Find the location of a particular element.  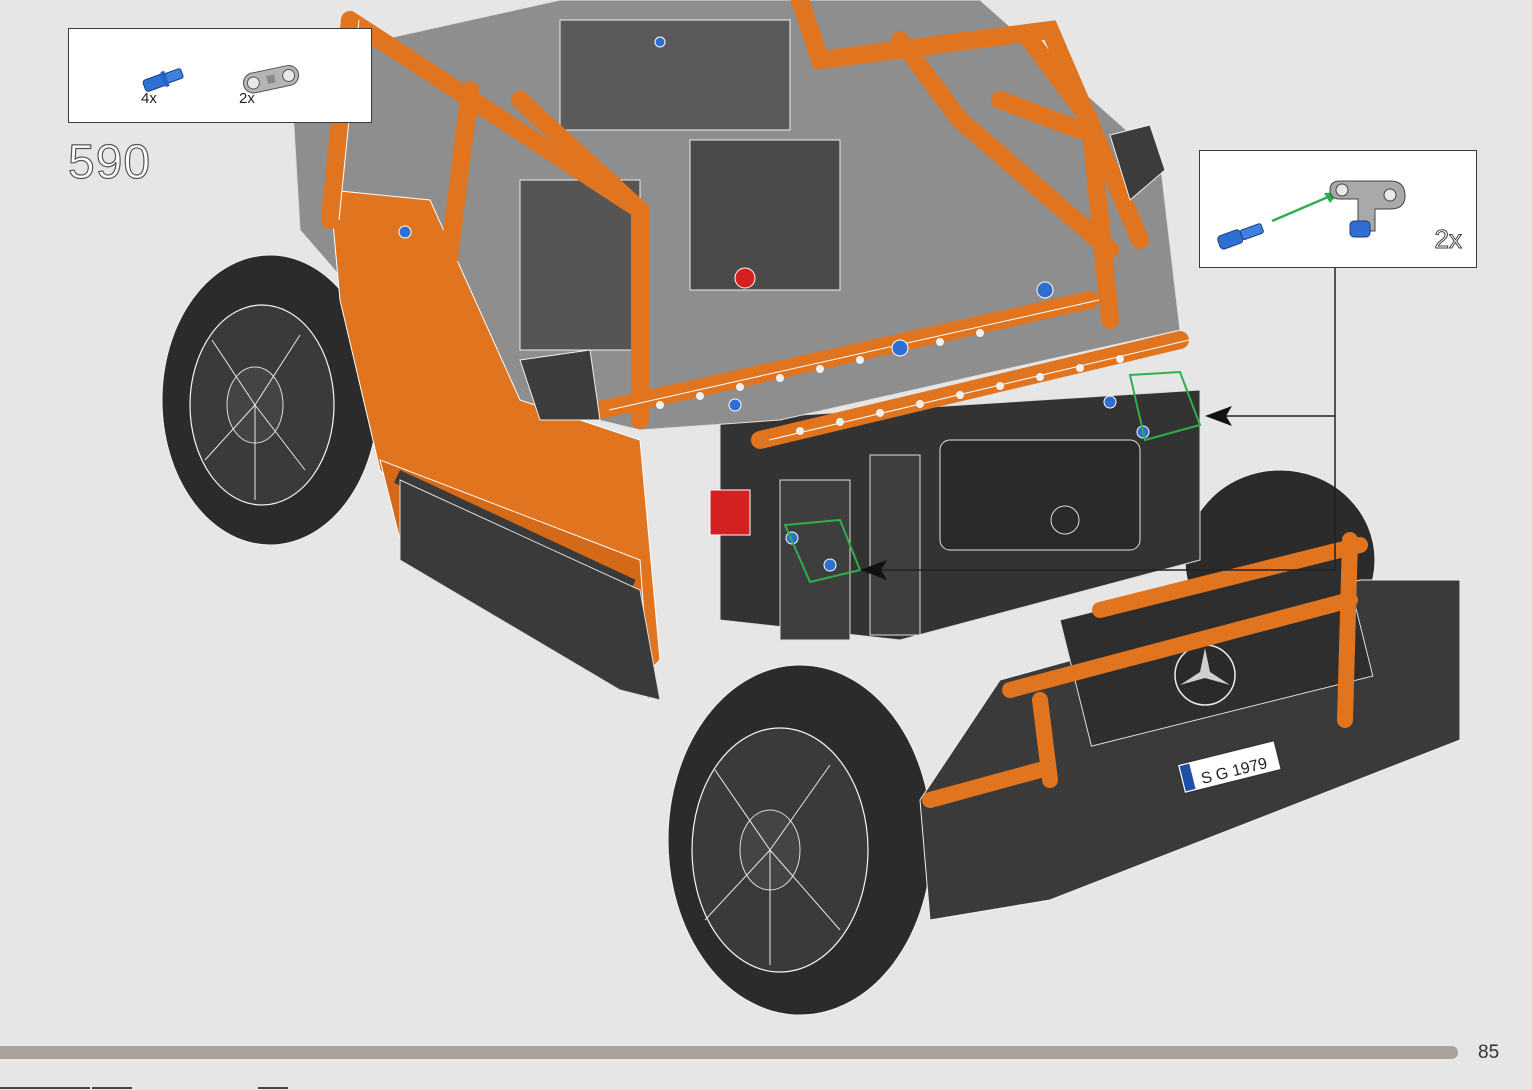

gray-angled-connector-icon is located at coordinates (1367, 209).